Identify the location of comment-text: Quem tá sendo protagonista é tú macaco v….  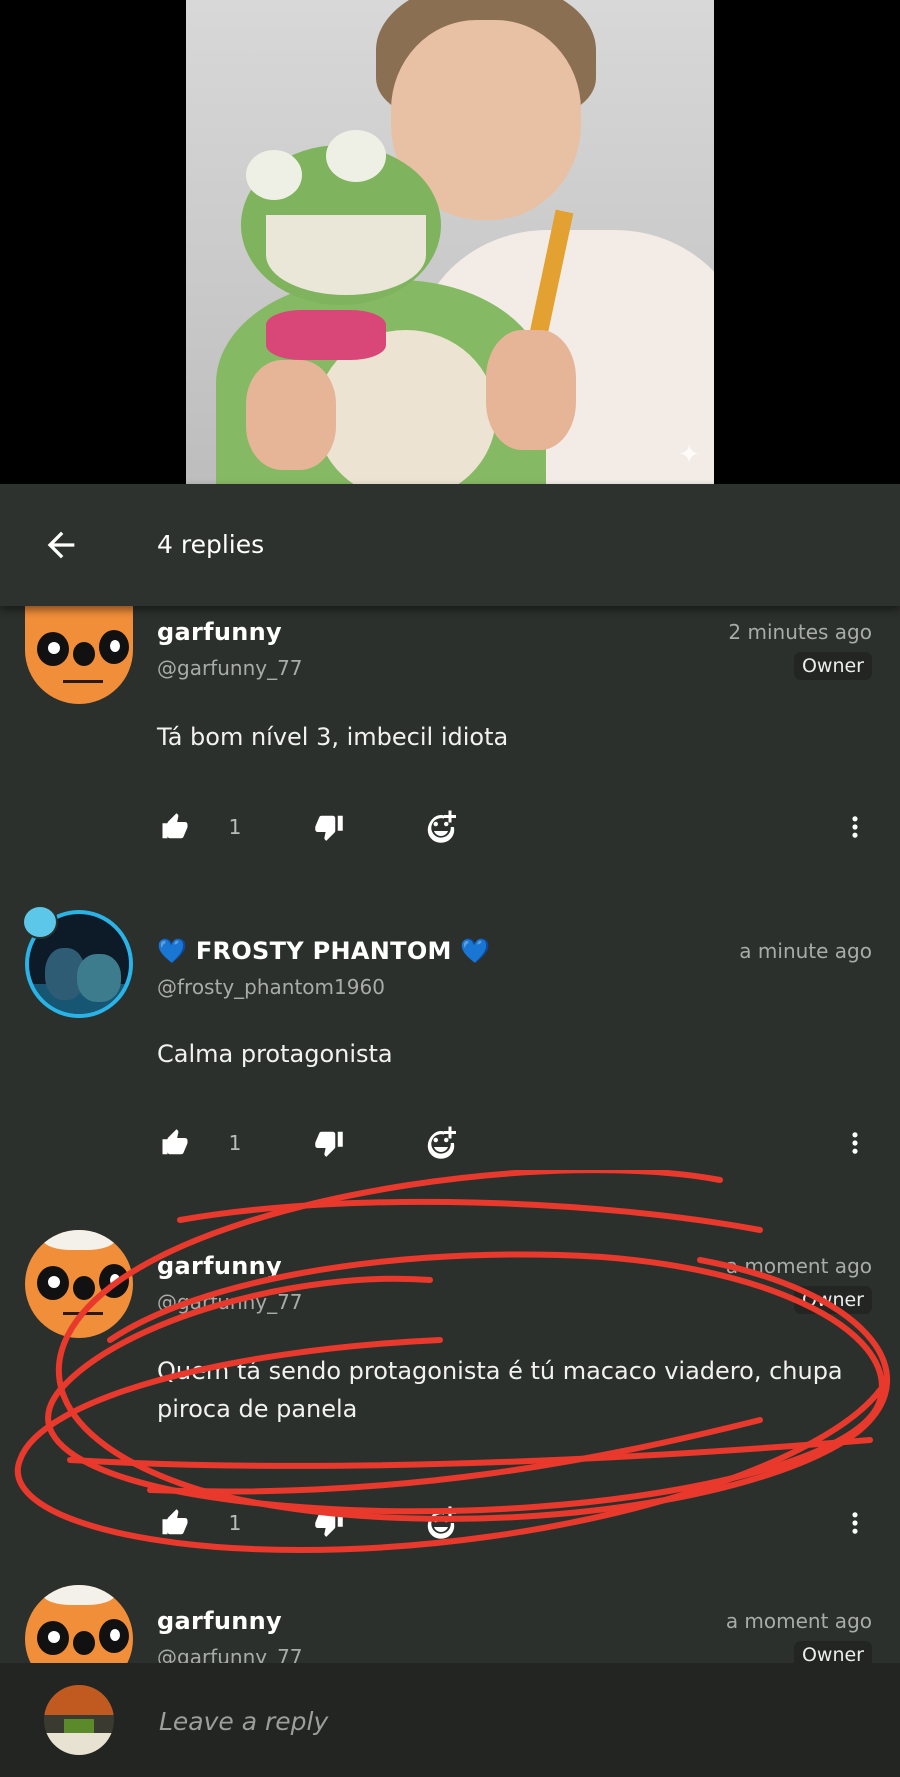
(500, 1390).